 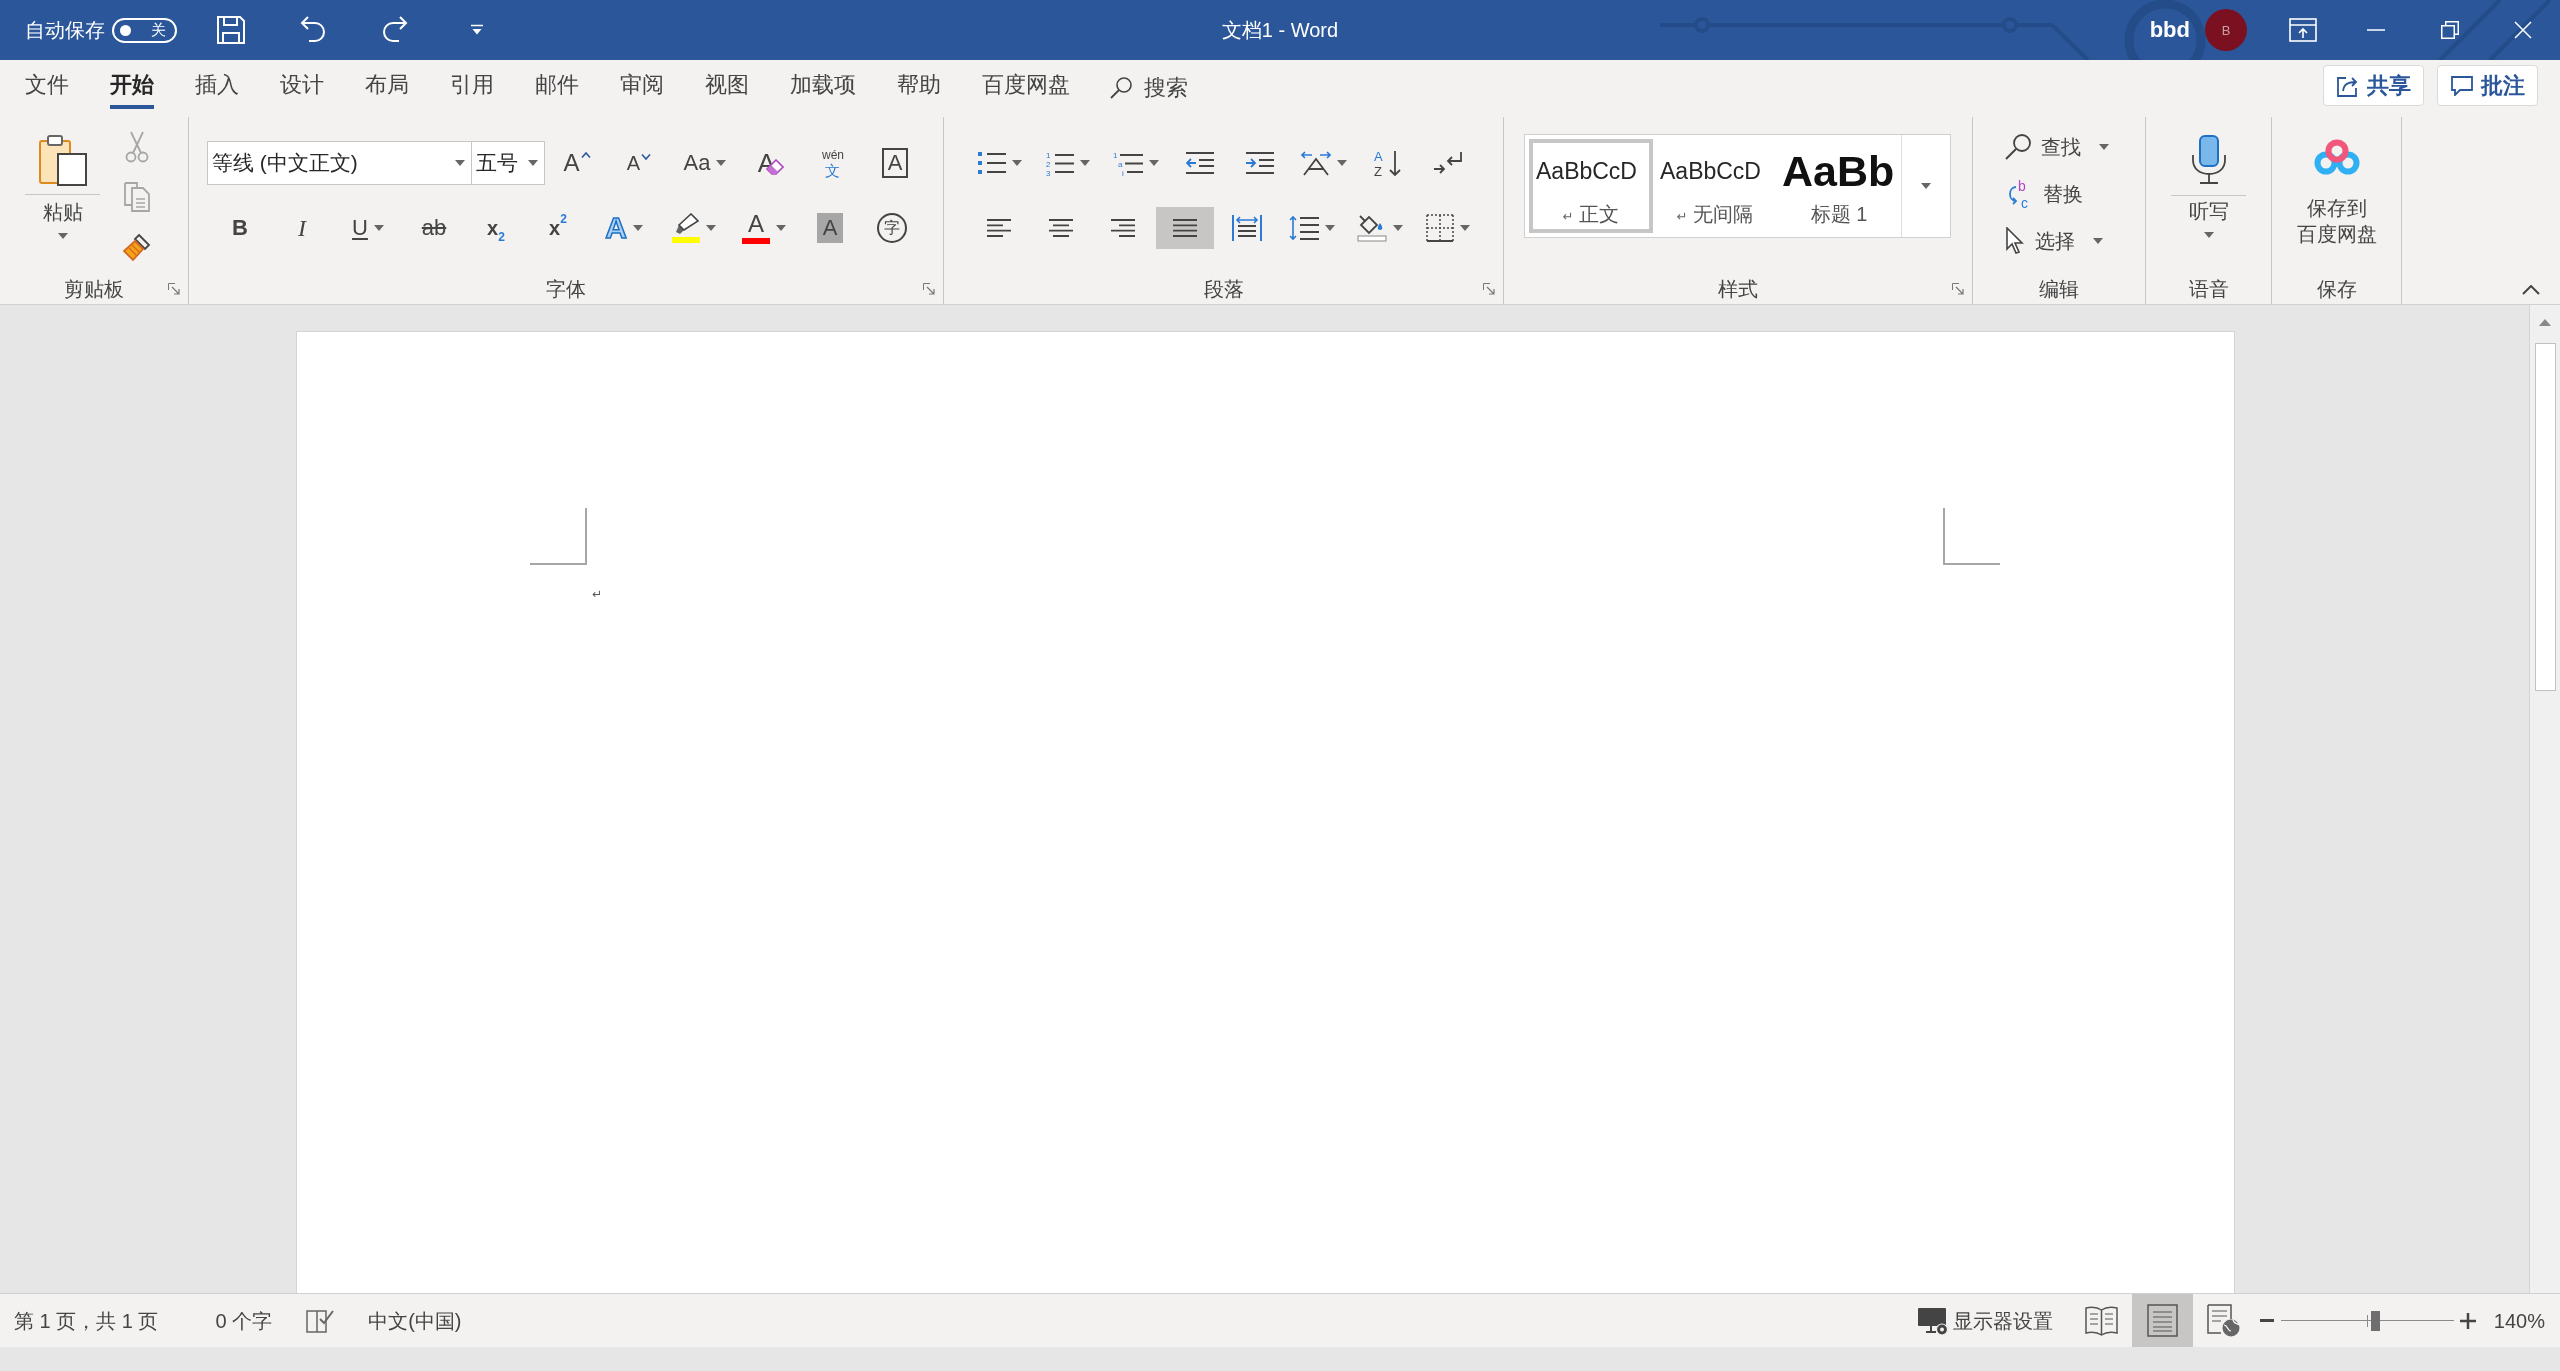 I want to click on ribbon-tab: 视图, so click(x=726, y=87).